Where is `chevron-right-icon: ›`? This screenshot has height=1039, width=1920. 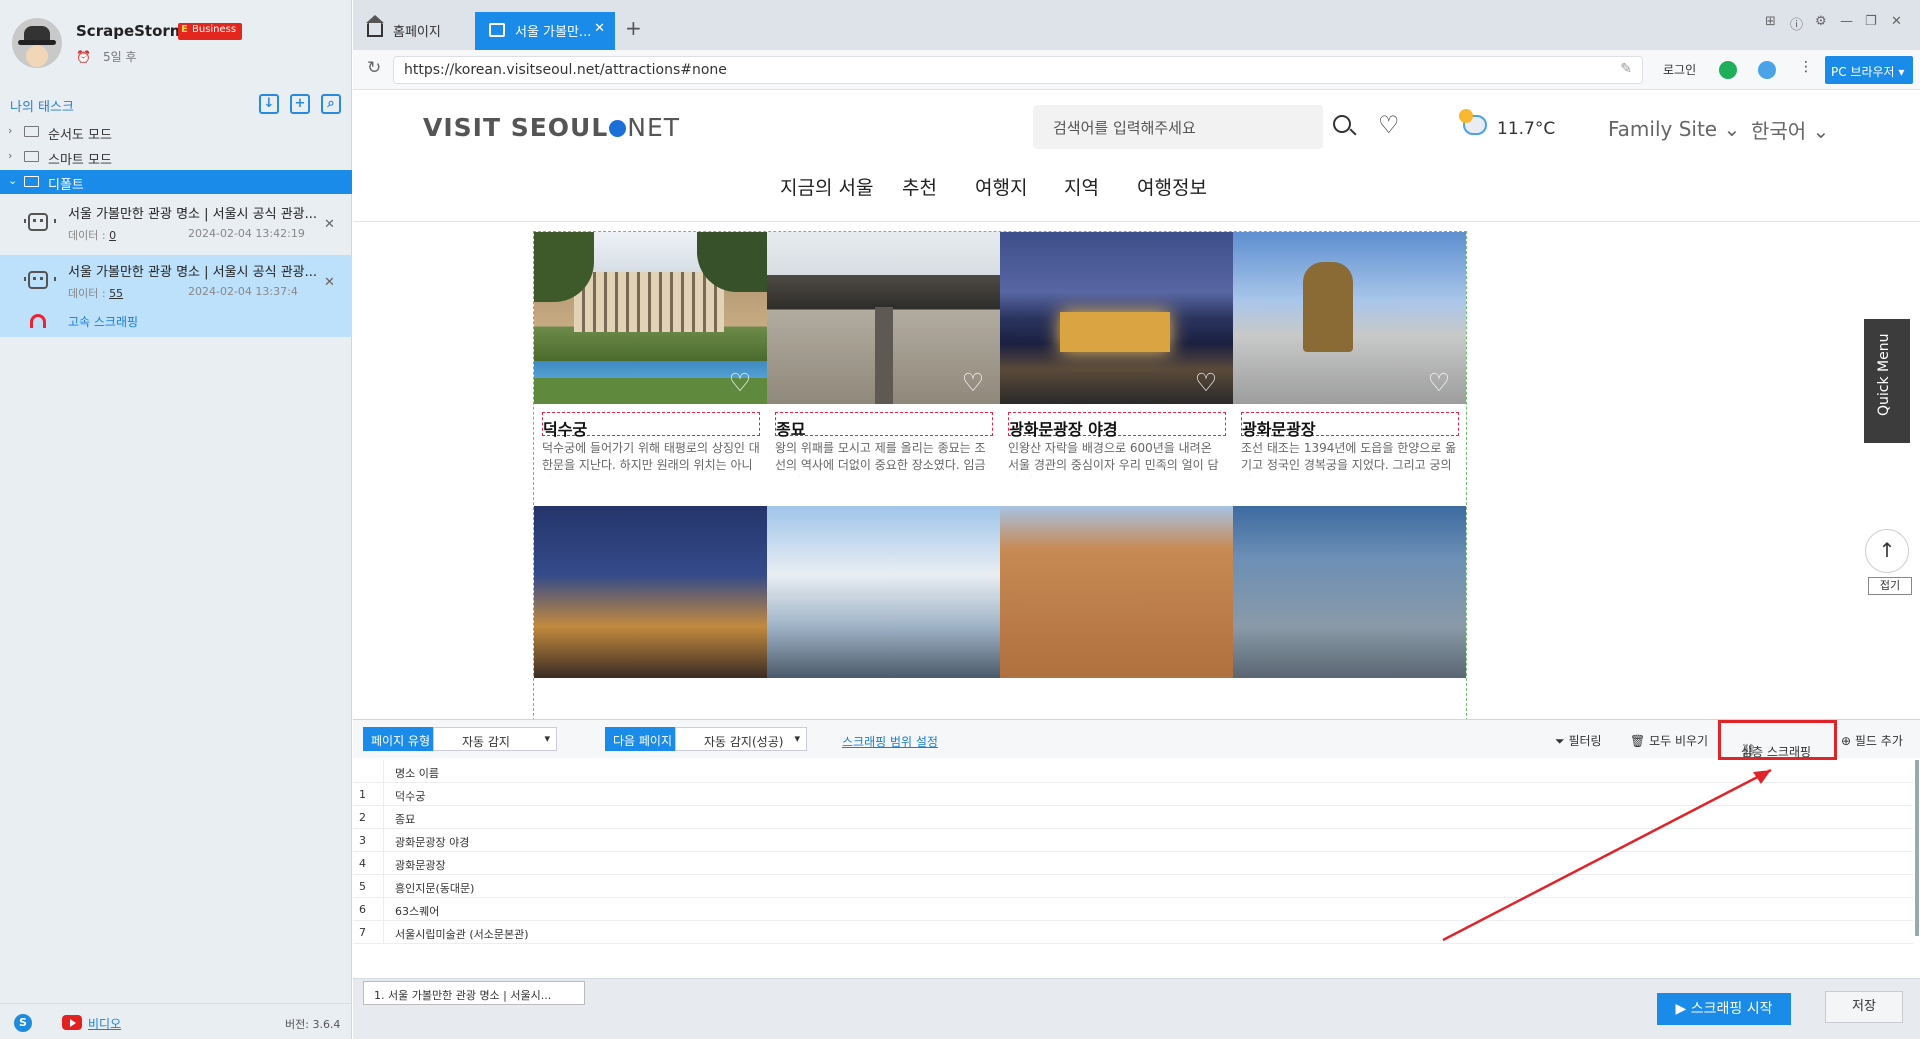
chevron-right-icon: › is located at coordinates (10, 130).